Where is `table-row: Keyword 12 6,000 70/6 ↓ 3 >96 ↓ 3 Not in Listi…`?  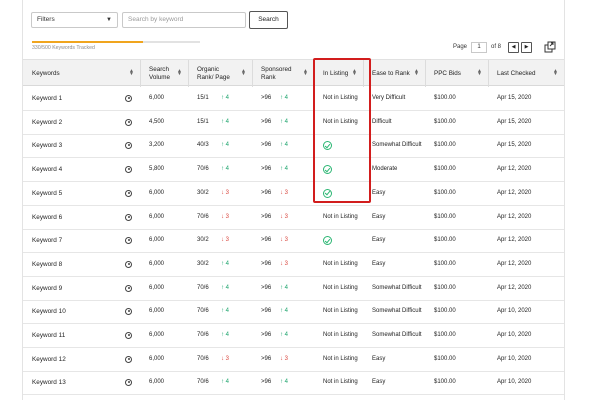
table-row: Keyword 12 6,000 70/6 ↓ 3 >96 ↓ 3 Not in Listi… is located at coordinates (293, 360).